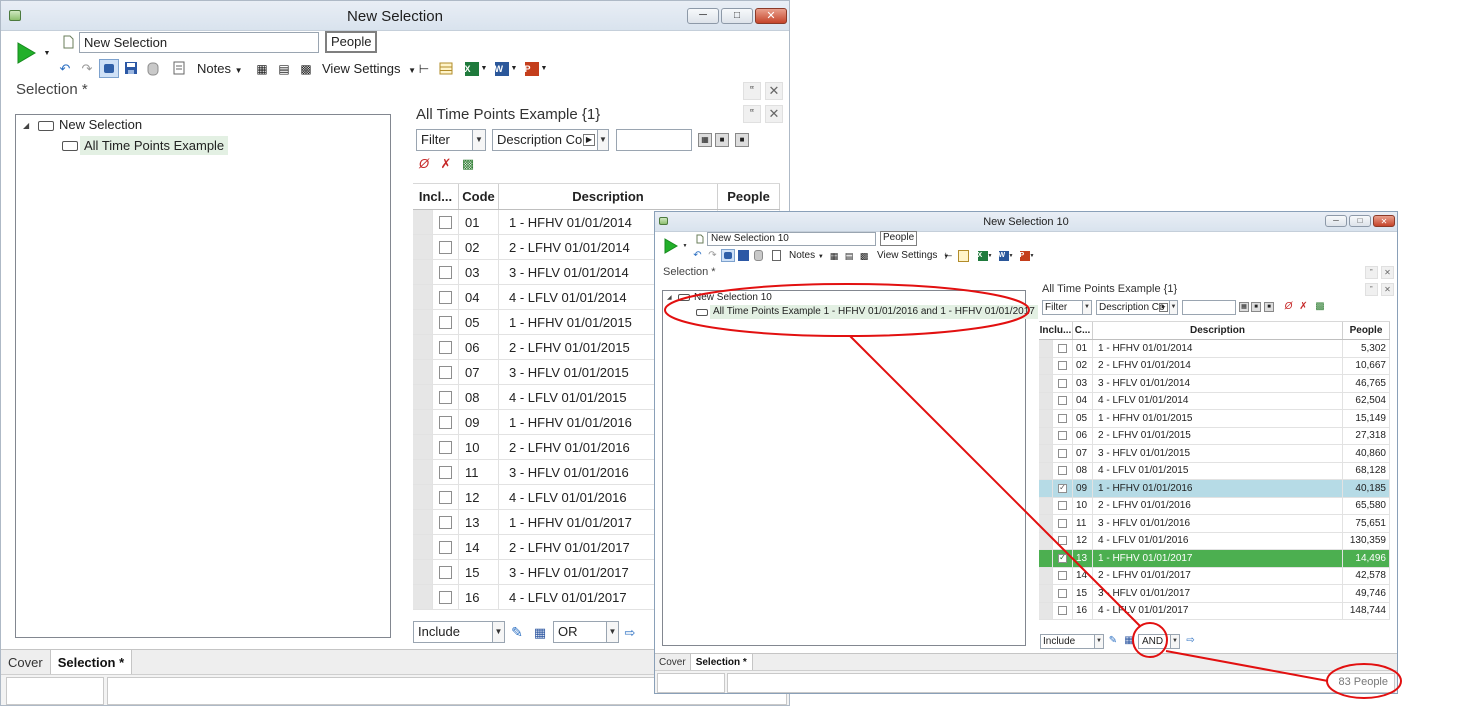  I want to click on header-people: People, so click(1366, 330).